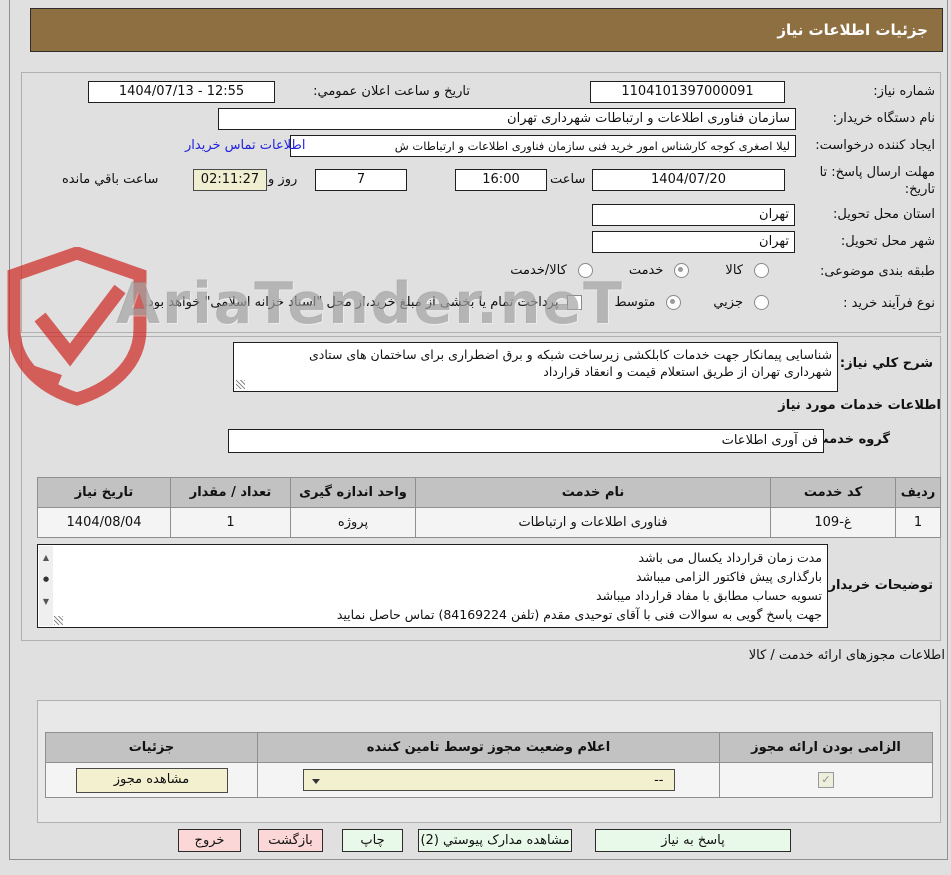 The width and height of the screenshot is (951, 875). Describe the element at coordinates (886, 363) in the screenshot. I see `need-desc-label: شرح كلي نياز:` at that location.